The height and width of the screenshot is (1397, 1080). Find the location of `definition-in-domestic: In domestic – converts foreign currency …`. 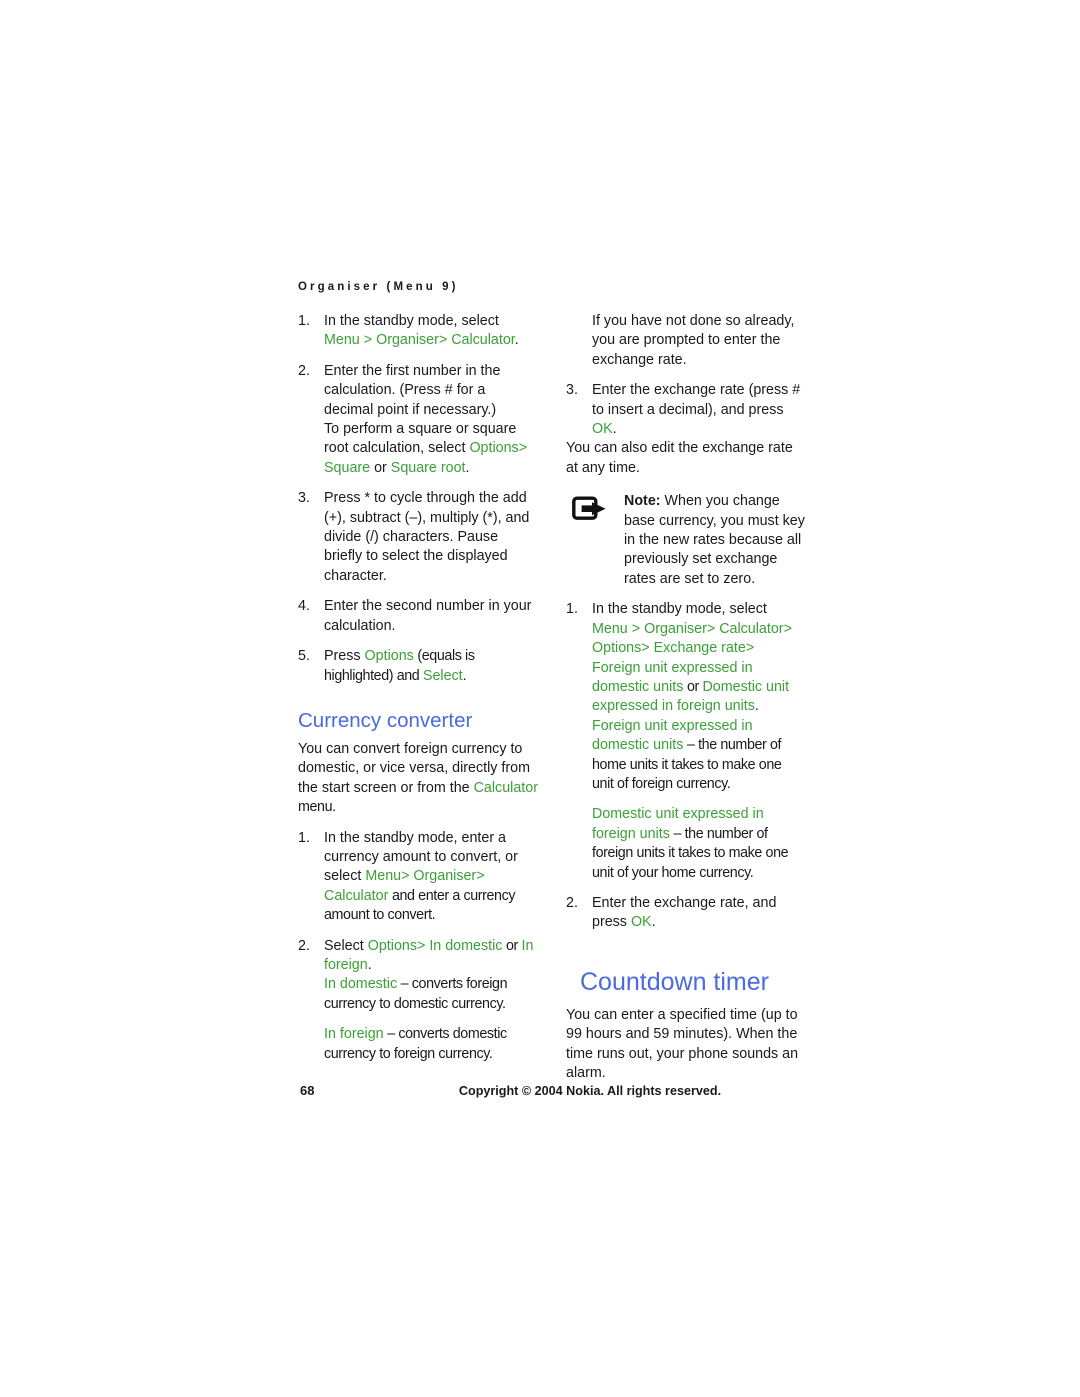

definition-in-domestic: In domestic – converts foreign currency … is located at coordinates (418, 994).